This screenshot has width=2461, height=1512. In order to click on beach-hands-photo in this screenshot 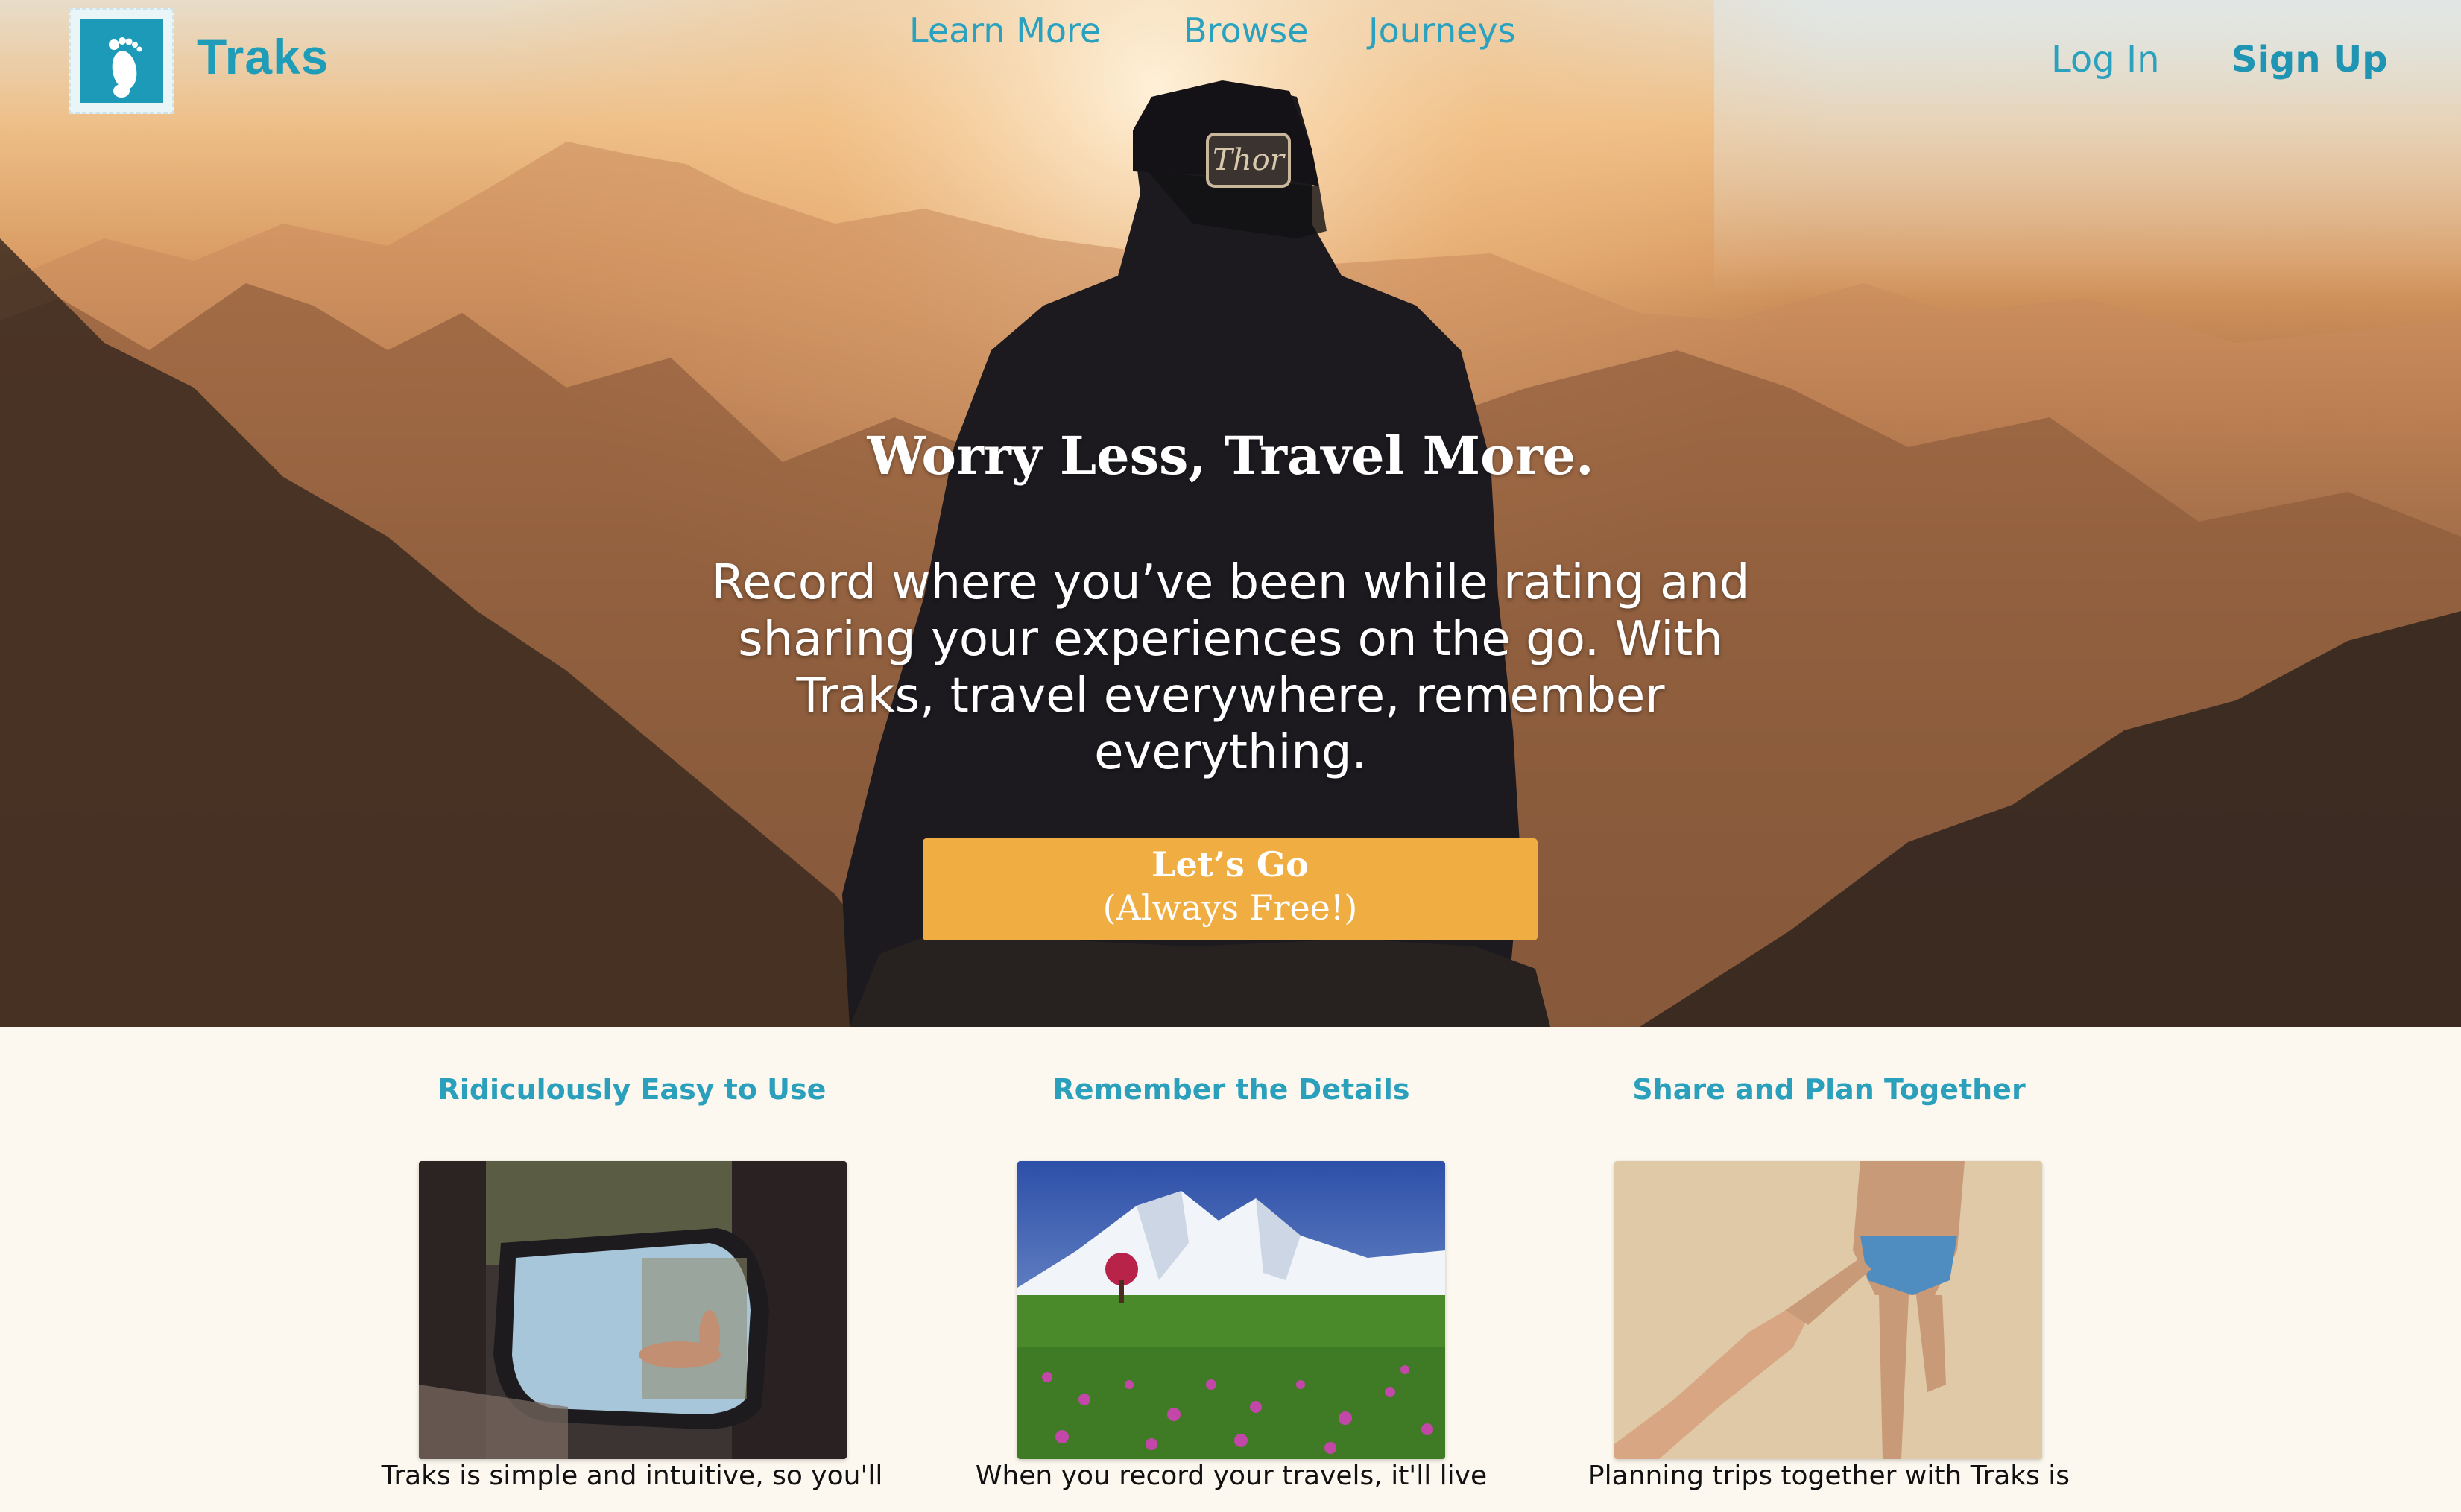, I will do `click(1828, 1310)`.